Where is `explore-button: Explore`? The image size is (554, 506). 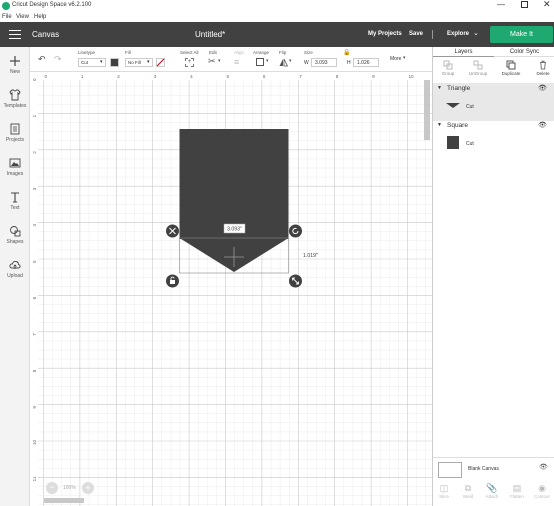 explore-button: Explore is located at coordinates (458, 34).